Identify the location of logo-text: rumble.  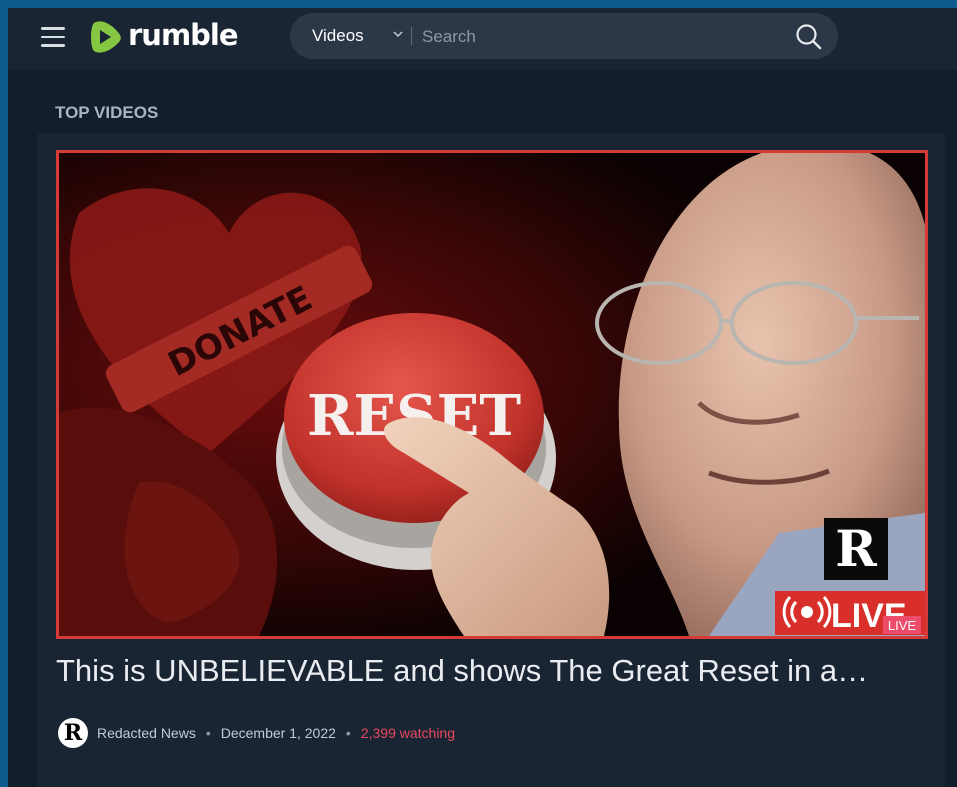
(183, 35).